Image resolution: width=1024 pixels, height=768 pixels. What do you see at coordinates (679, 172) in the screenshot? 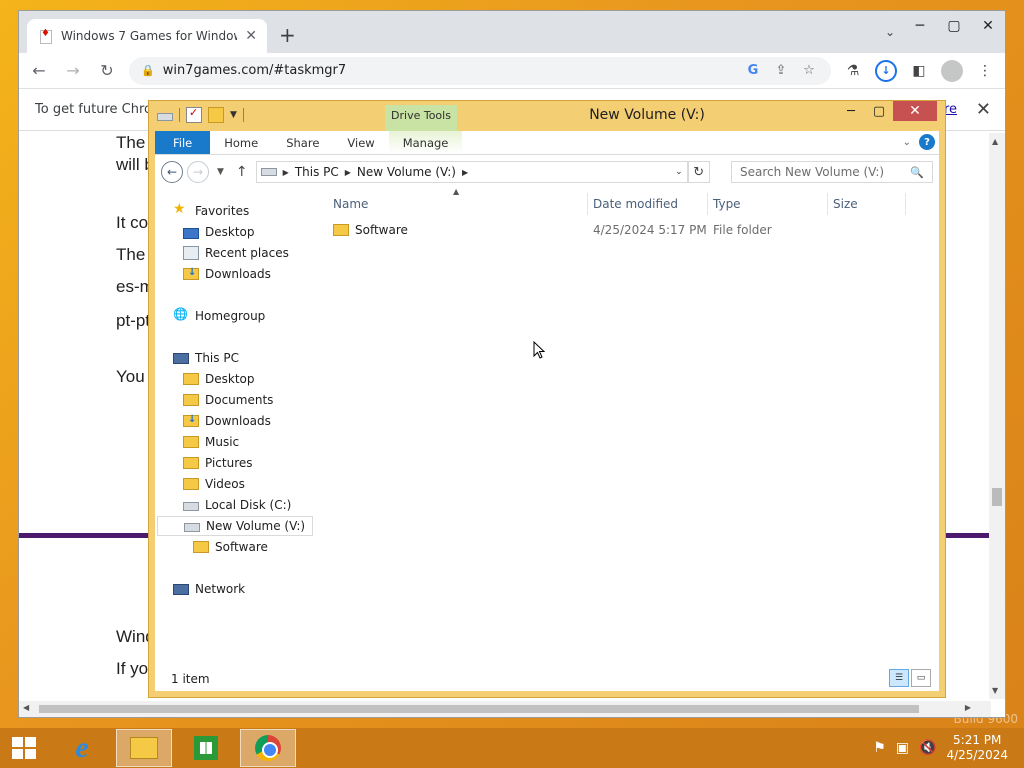
I see `address-dropdown-icon: ⌄` at bounding box center [679, 172].